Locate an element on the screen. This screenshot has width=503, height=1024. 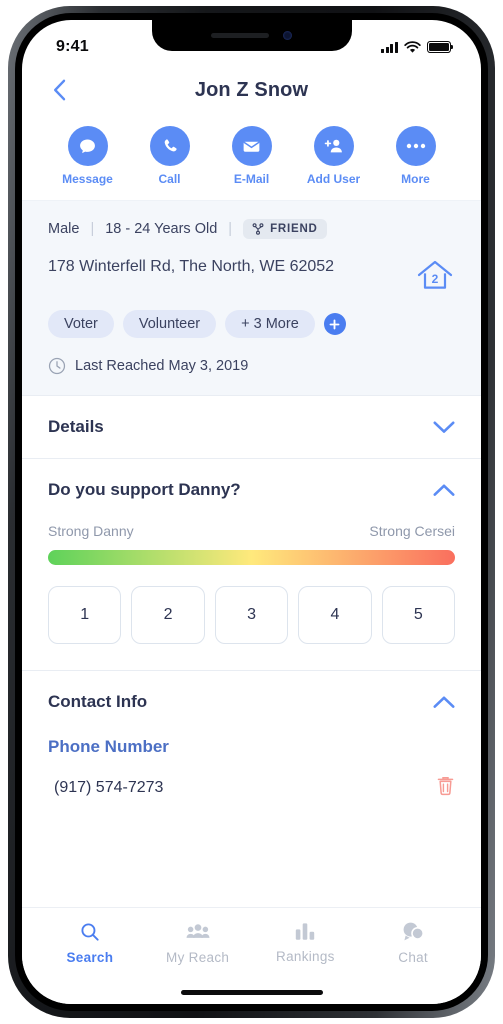
status-icons is located at coordinates (417, 47).